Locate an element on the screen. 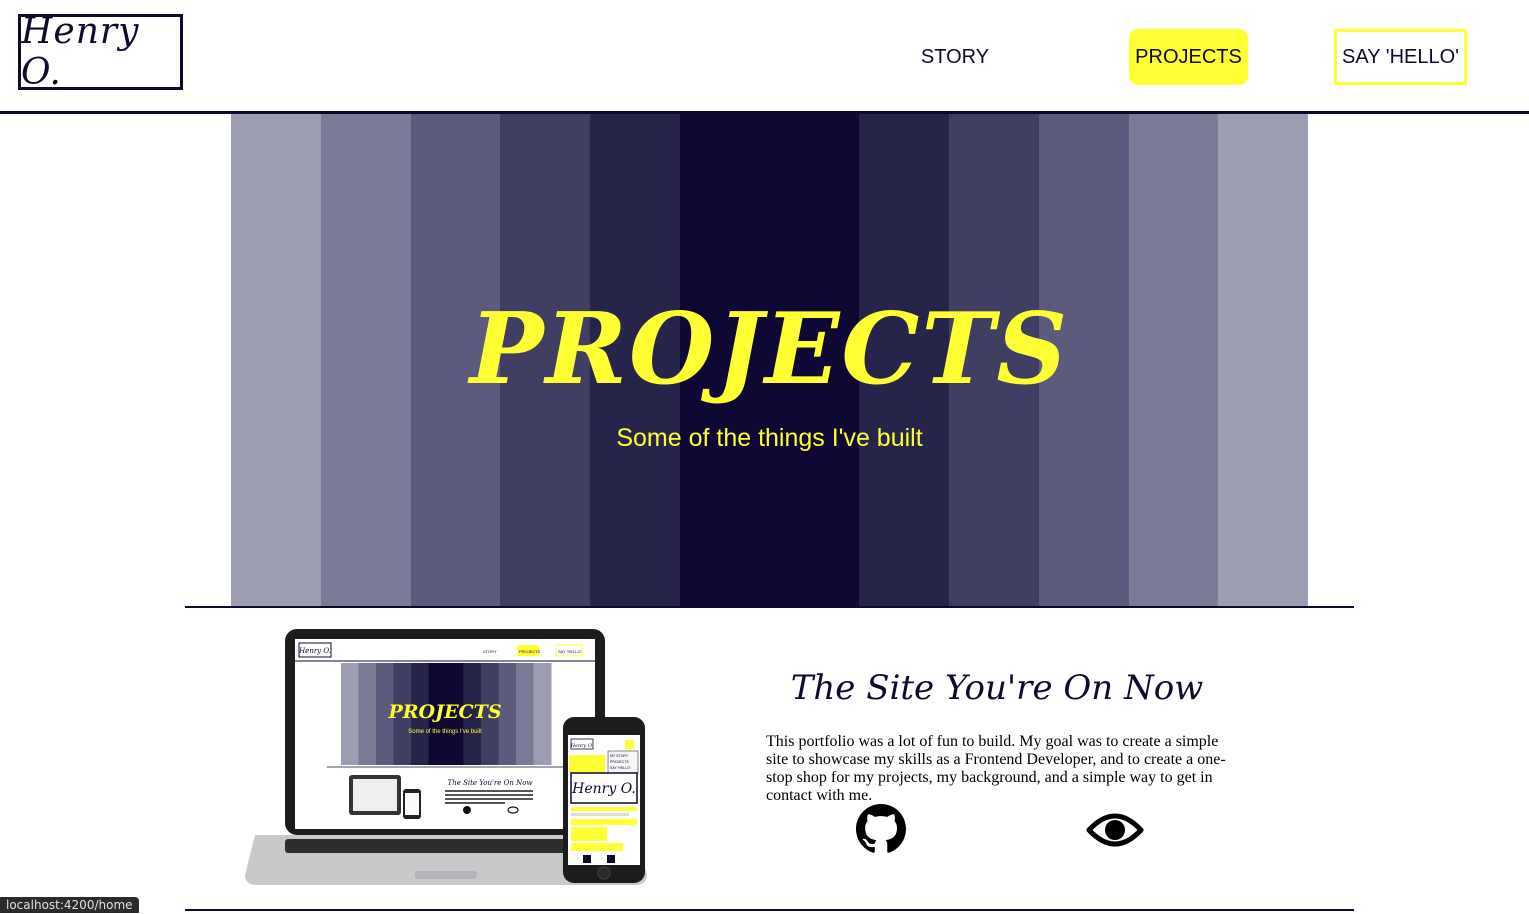  github-link is located at coordinates (881, 829).